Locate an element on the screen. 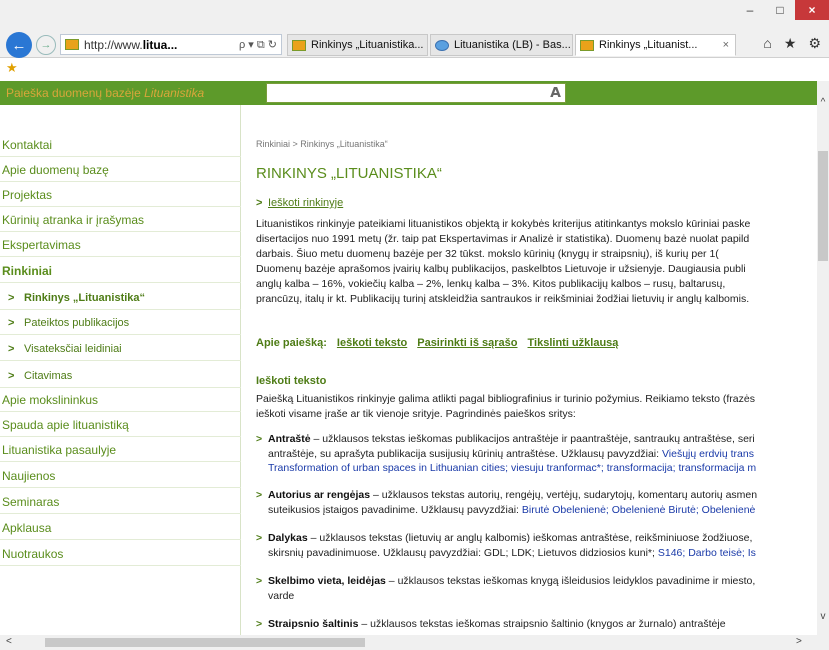  favorites-star-icon: ★ is located at coordinates (790, 43).